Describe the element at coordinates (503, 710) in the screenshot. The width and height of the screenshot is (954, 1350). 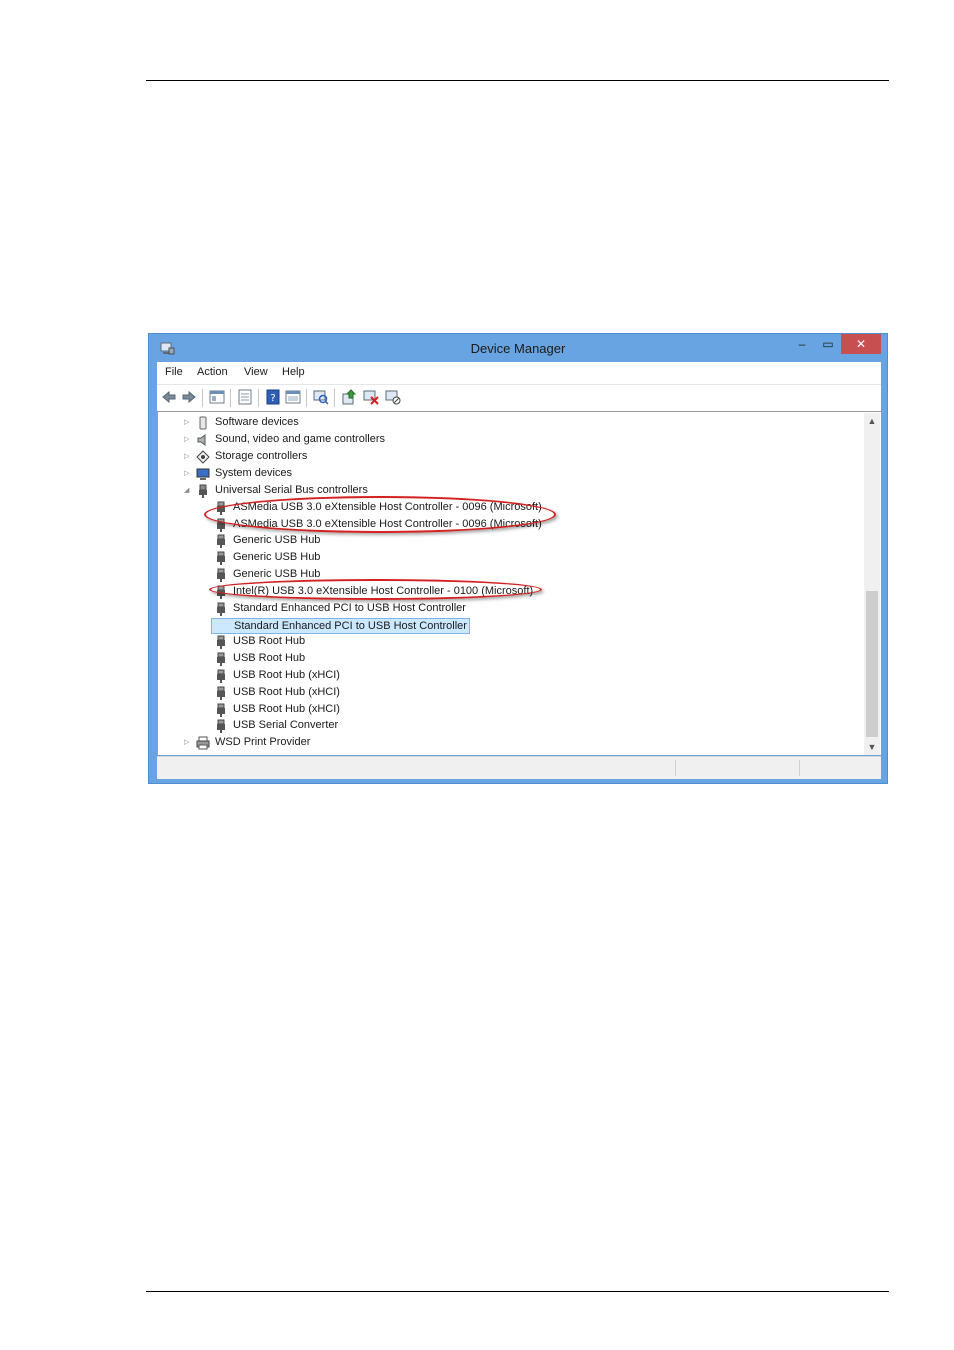
I see `tree-device-usb-root-hub-xhci-3: USB Root Hub (xHCI)` at that location.